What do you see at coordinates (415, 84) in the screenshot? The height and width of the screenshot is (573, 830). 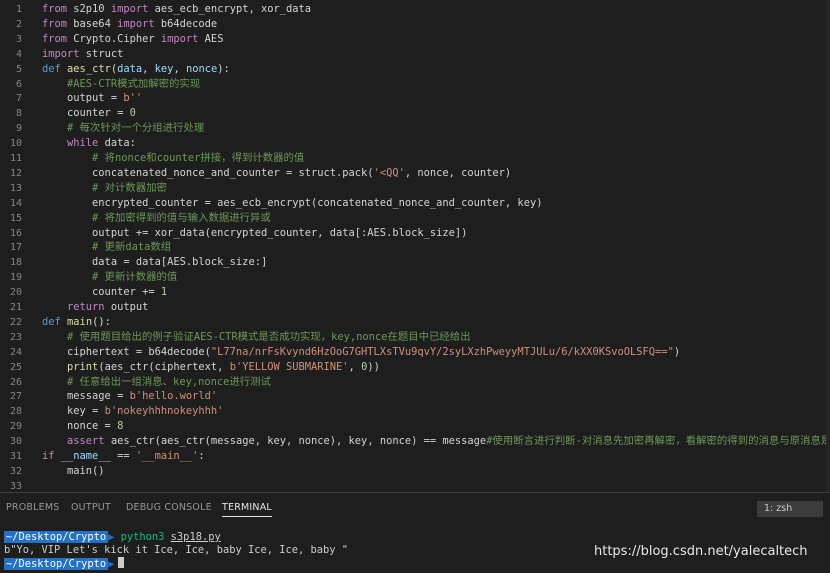 I see `code-line: 6 #AES-CTR模式加解密的实现` at bounding box center [415, 84].